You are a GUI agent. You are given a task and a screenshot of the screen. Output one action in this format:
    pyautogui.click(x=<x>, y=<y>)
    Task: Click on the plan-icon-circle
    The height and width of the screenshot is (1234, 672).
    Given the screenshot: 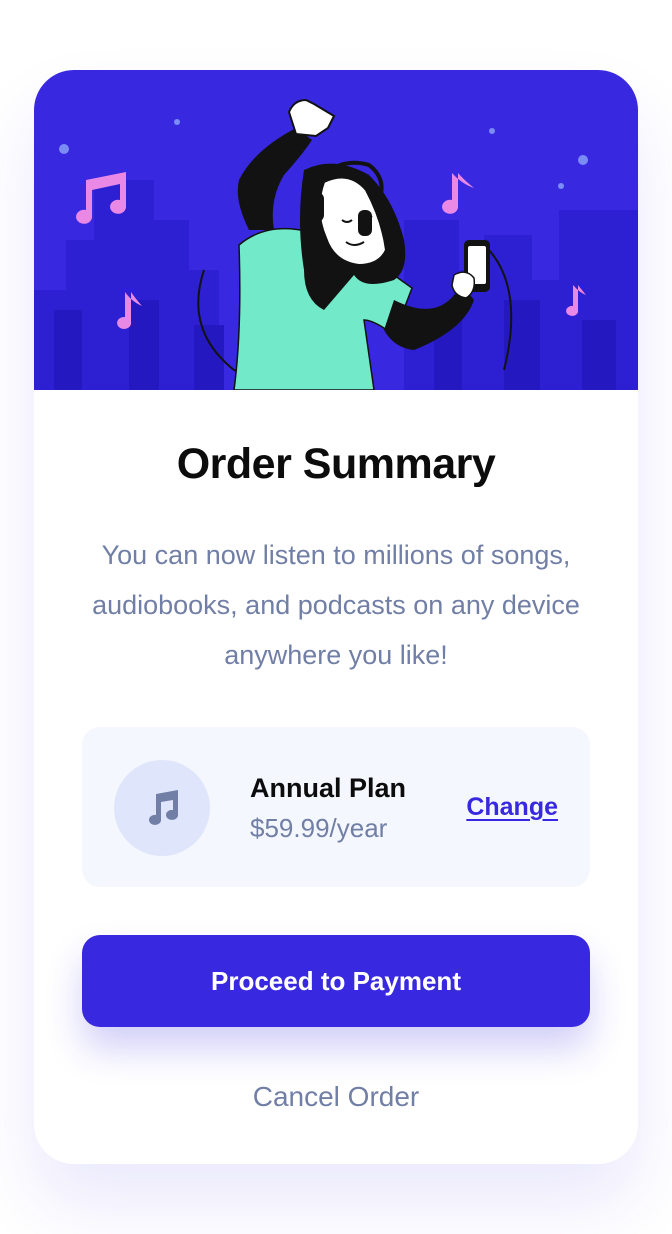 What is the action you would take?
    pyautogui.click(x=162, y=808)
    